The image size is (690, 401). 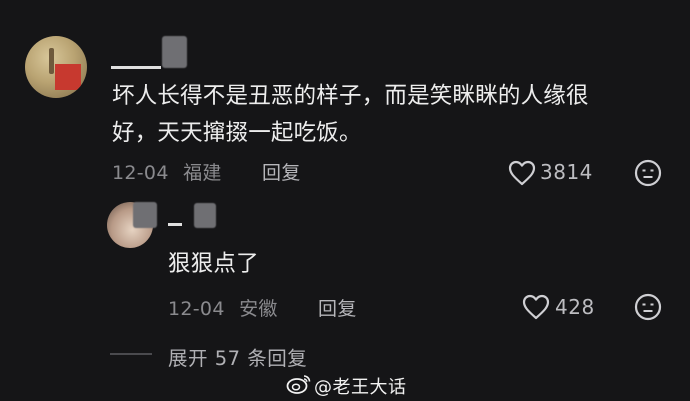 What do you see at coordinates (392, 115) in the screenshot?
I see `comment-text: 坏人长得不是丑恶的样子，而是笑眯眯的人缘很 好，天天撺掇一起吃饭。` at bounding box center [392, 115].